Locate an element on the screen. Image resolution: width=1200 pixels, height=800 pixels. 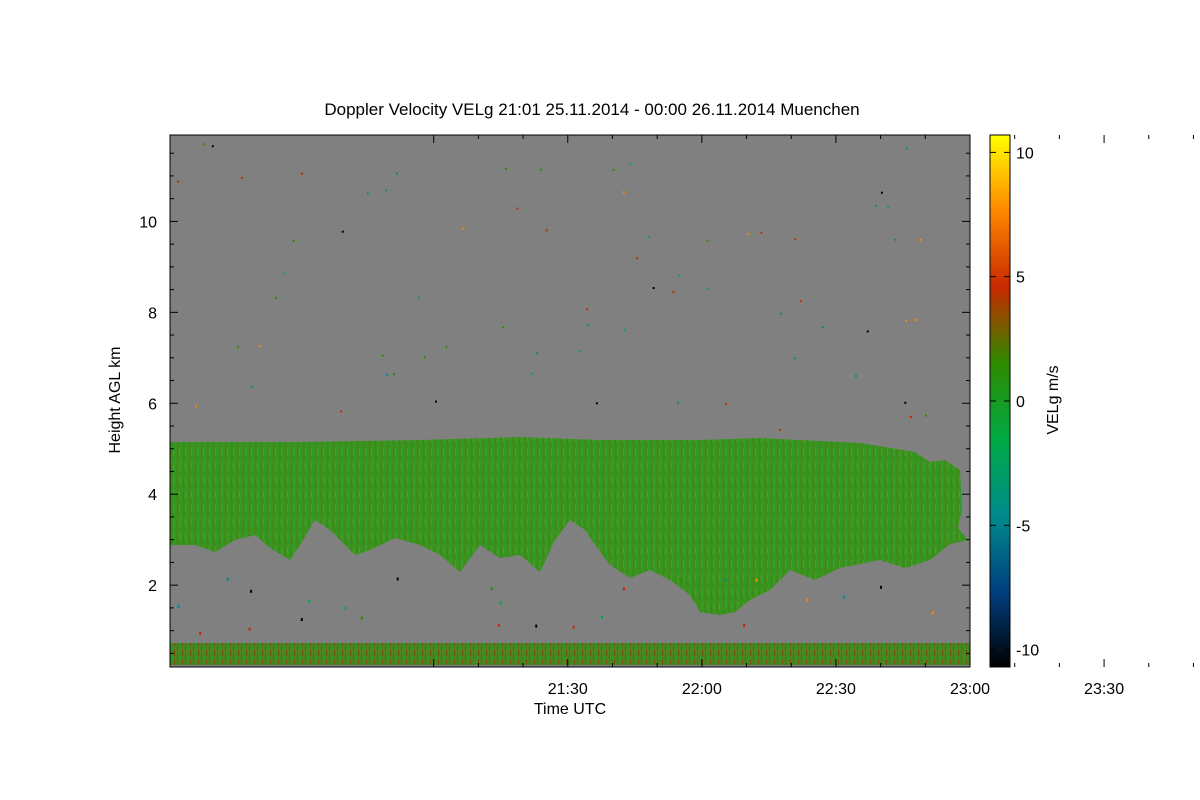
colorbar-tick-label: 10 is located at coordinates (1025, 153).